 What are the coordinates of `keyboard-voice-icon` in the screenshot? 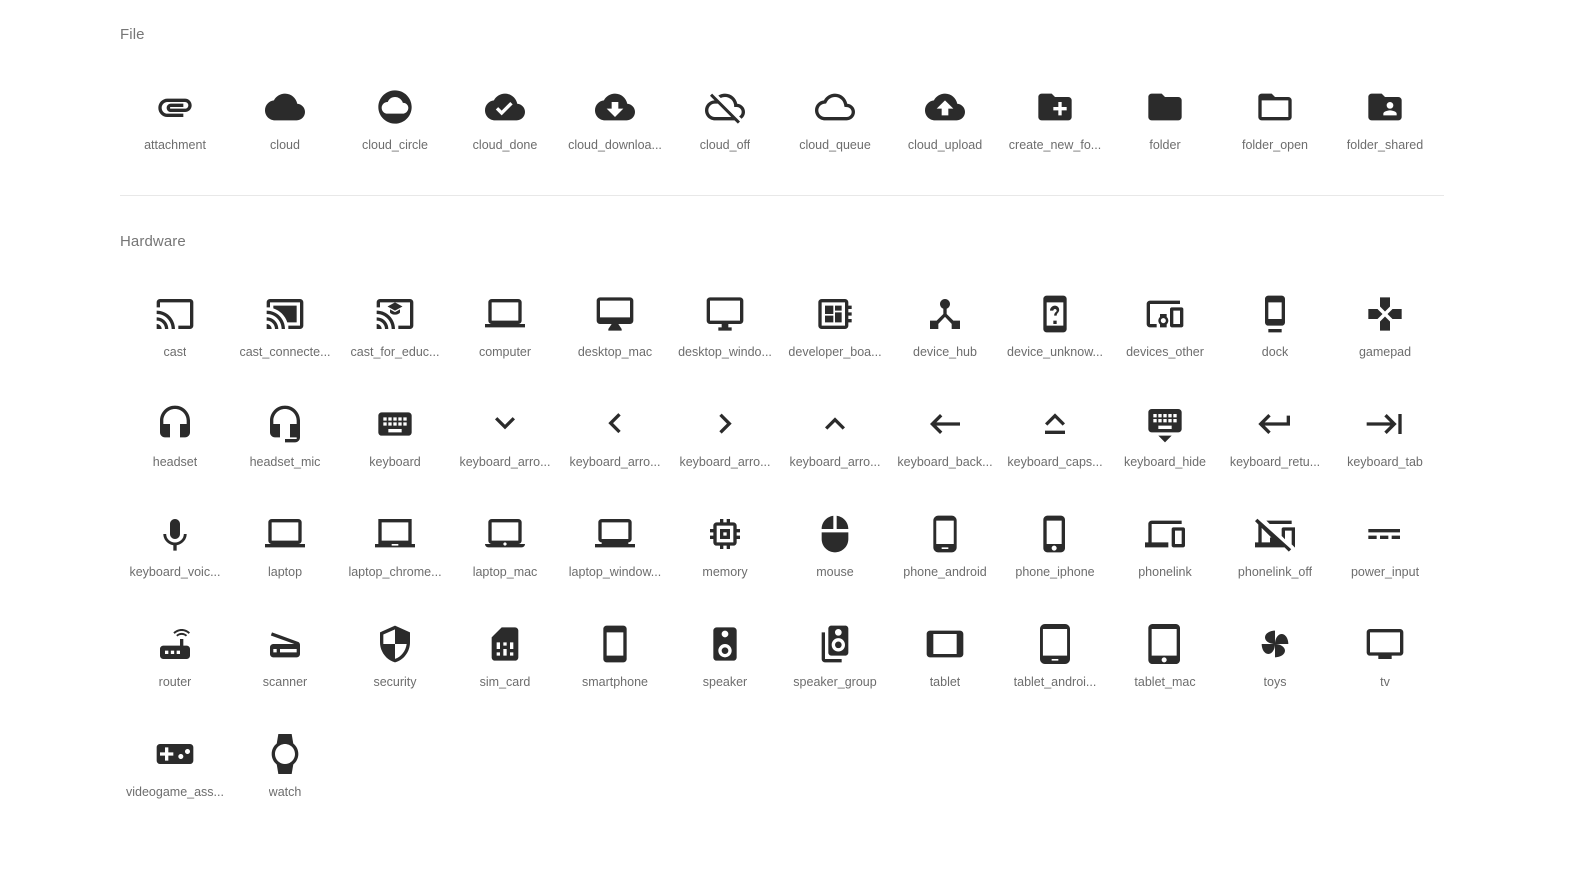 It's located at (175, 534).